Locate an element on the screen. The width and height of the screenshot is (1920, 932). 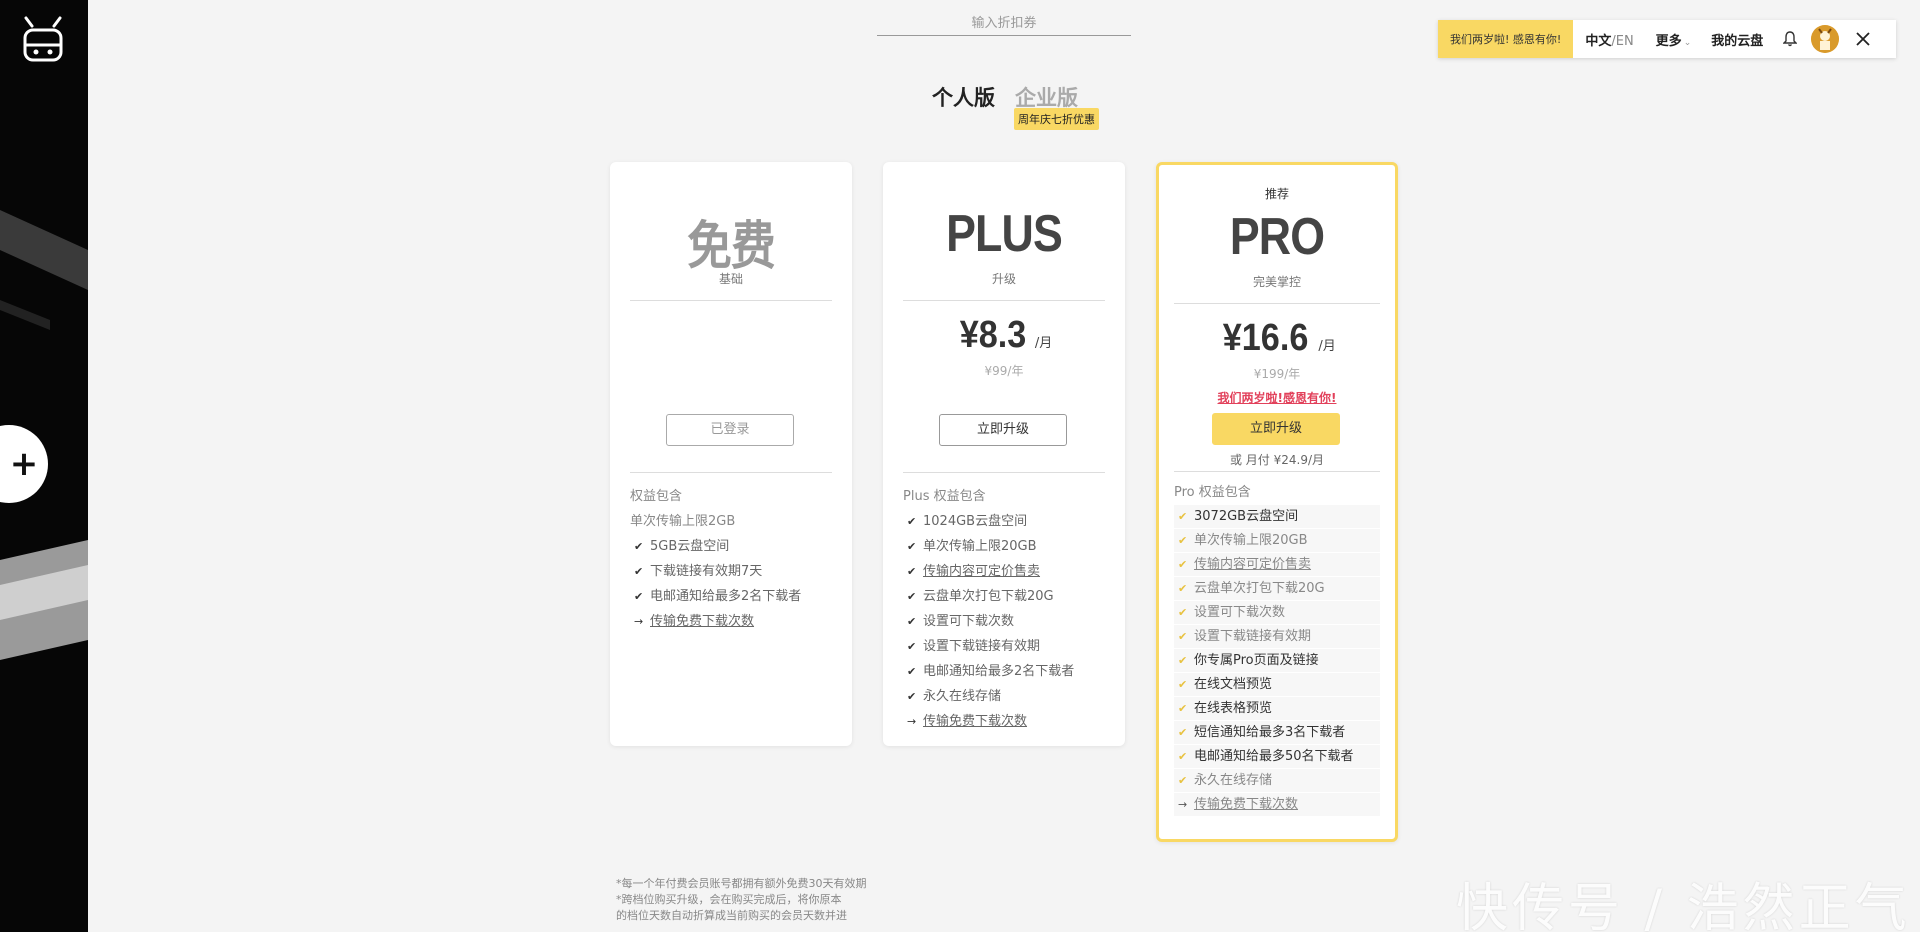
anniversary-promo-link: 我们两岁啦! 感恩有你! is located at coordinates (1506, 39).